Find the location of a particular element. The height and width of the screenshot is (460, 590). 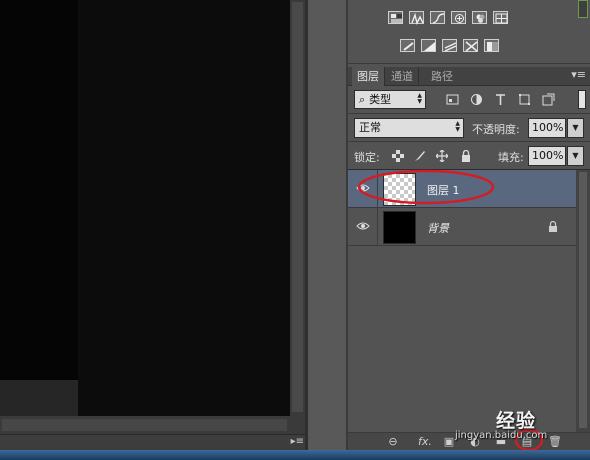

tab-layers: 图层 is located at coordinates (368, 76).